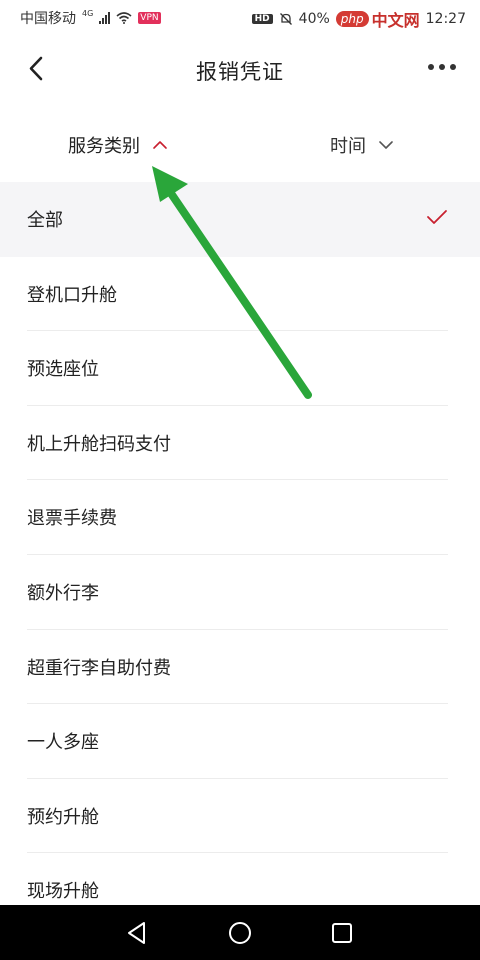 The width and height of the screenshot is (480, 960). What do you see at coordinates (240, 145) in the screenshot?
I see `filter-bar: 服务类别 时间` at bounding box center [240, 145].